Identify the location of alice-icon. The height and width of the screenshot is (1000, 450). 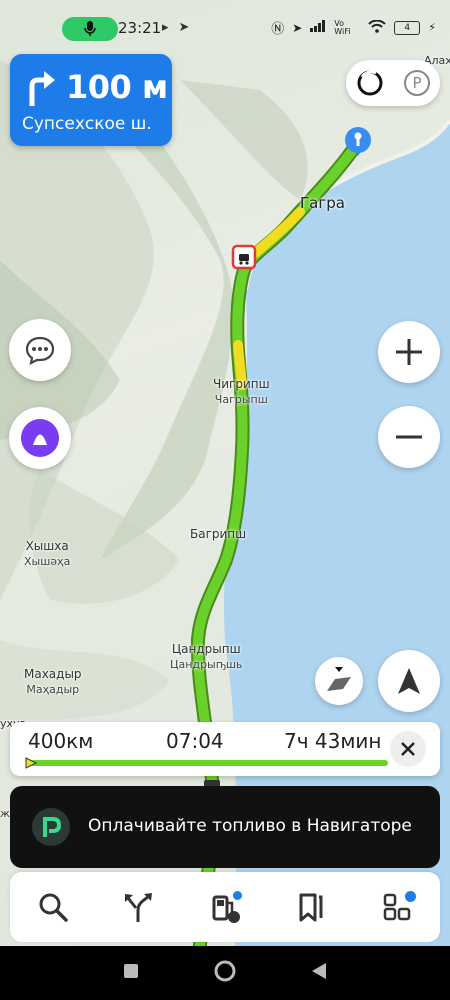
(40, 438).